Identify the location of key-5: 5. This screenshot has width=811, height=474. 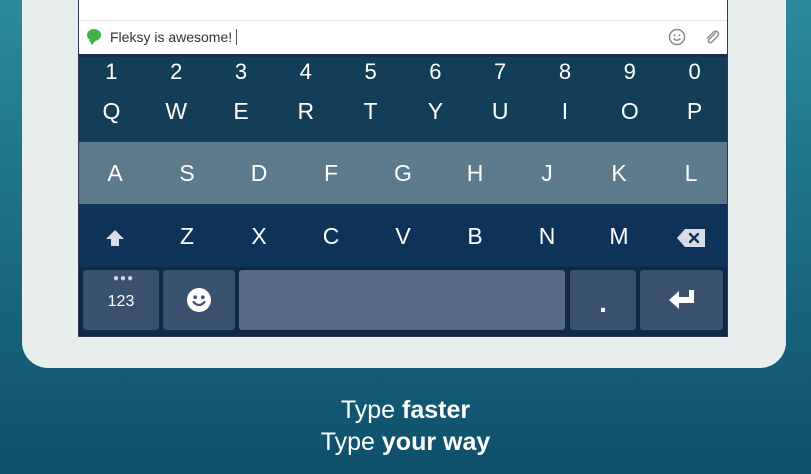
(370, 72).